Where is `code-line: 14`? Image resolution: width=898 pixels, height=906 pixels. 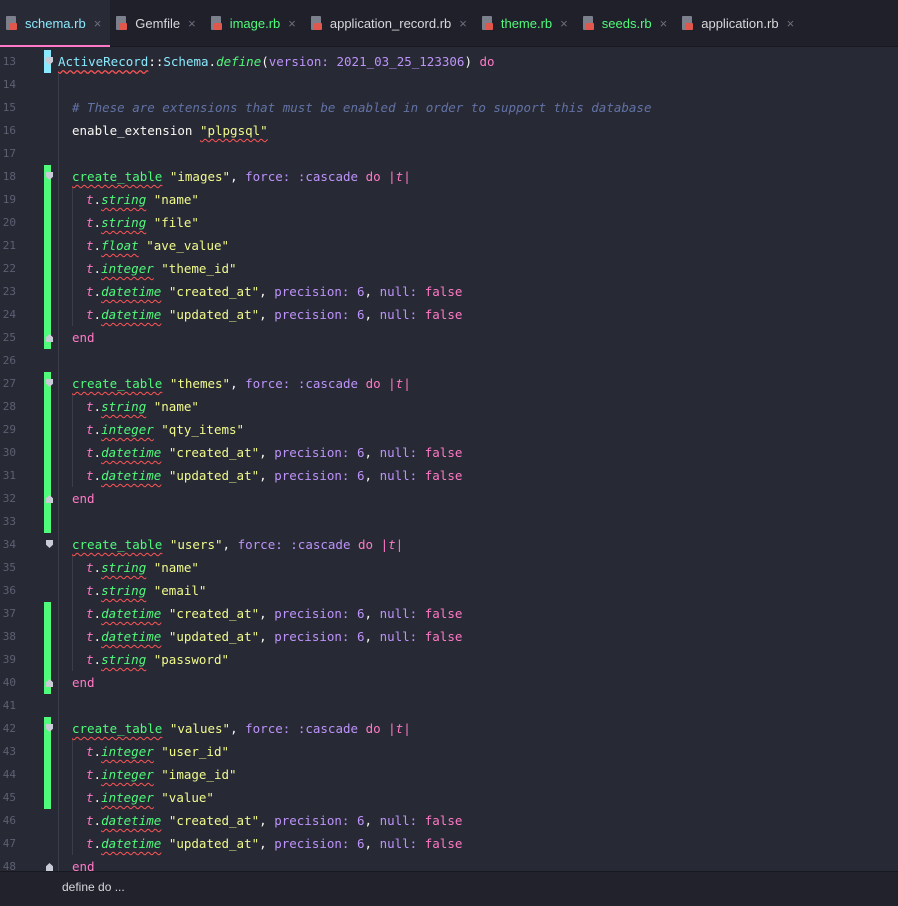
code-line: 14 is located at coordinates (449, 84).